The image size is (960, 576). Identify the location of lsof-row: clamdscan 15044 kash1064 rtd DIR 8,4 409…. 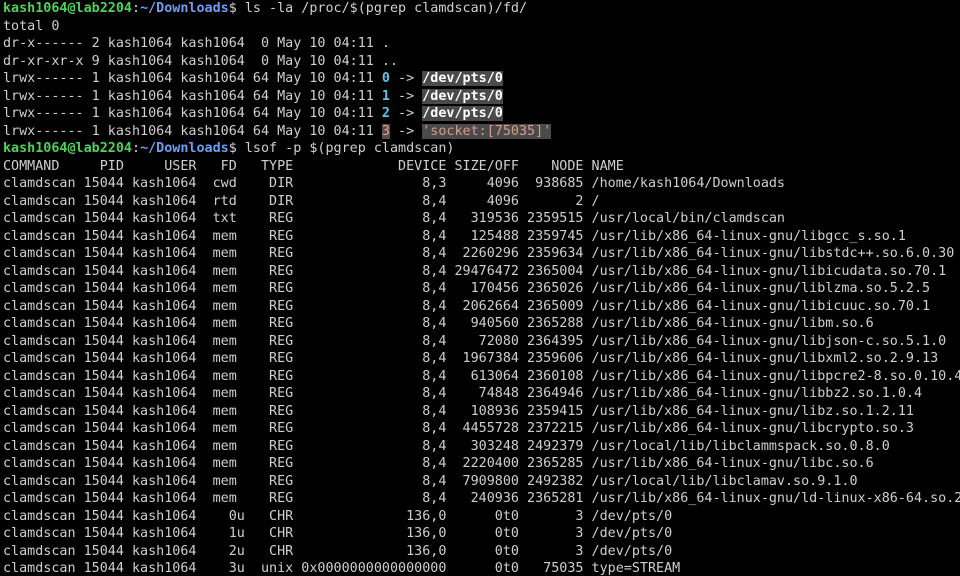
(301, 201).